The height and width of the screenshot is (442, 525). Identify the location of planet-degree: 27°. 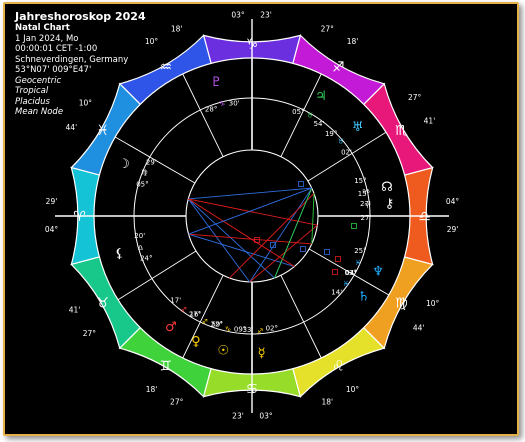
(195, 315).